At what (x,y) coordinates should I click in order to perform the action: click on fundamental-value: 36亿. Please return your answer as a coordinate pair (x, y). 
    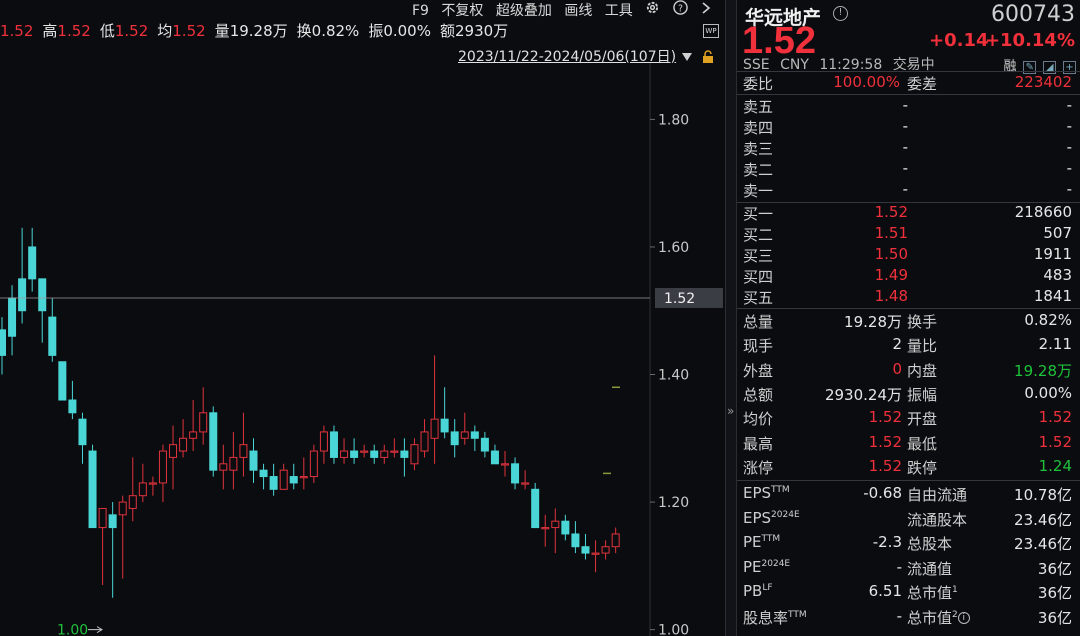
    Looking at the image, I should click on (1054, 617).